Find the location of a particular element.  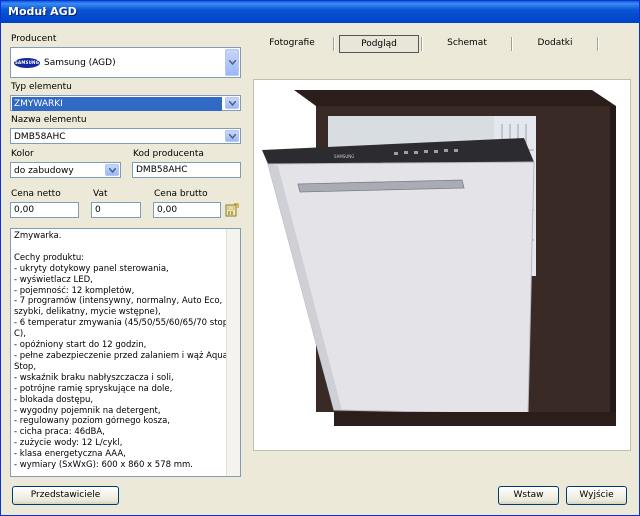

view-tabs: Fotografie Podgląd Schemat Dodatki is located at coordinates (442, 44).